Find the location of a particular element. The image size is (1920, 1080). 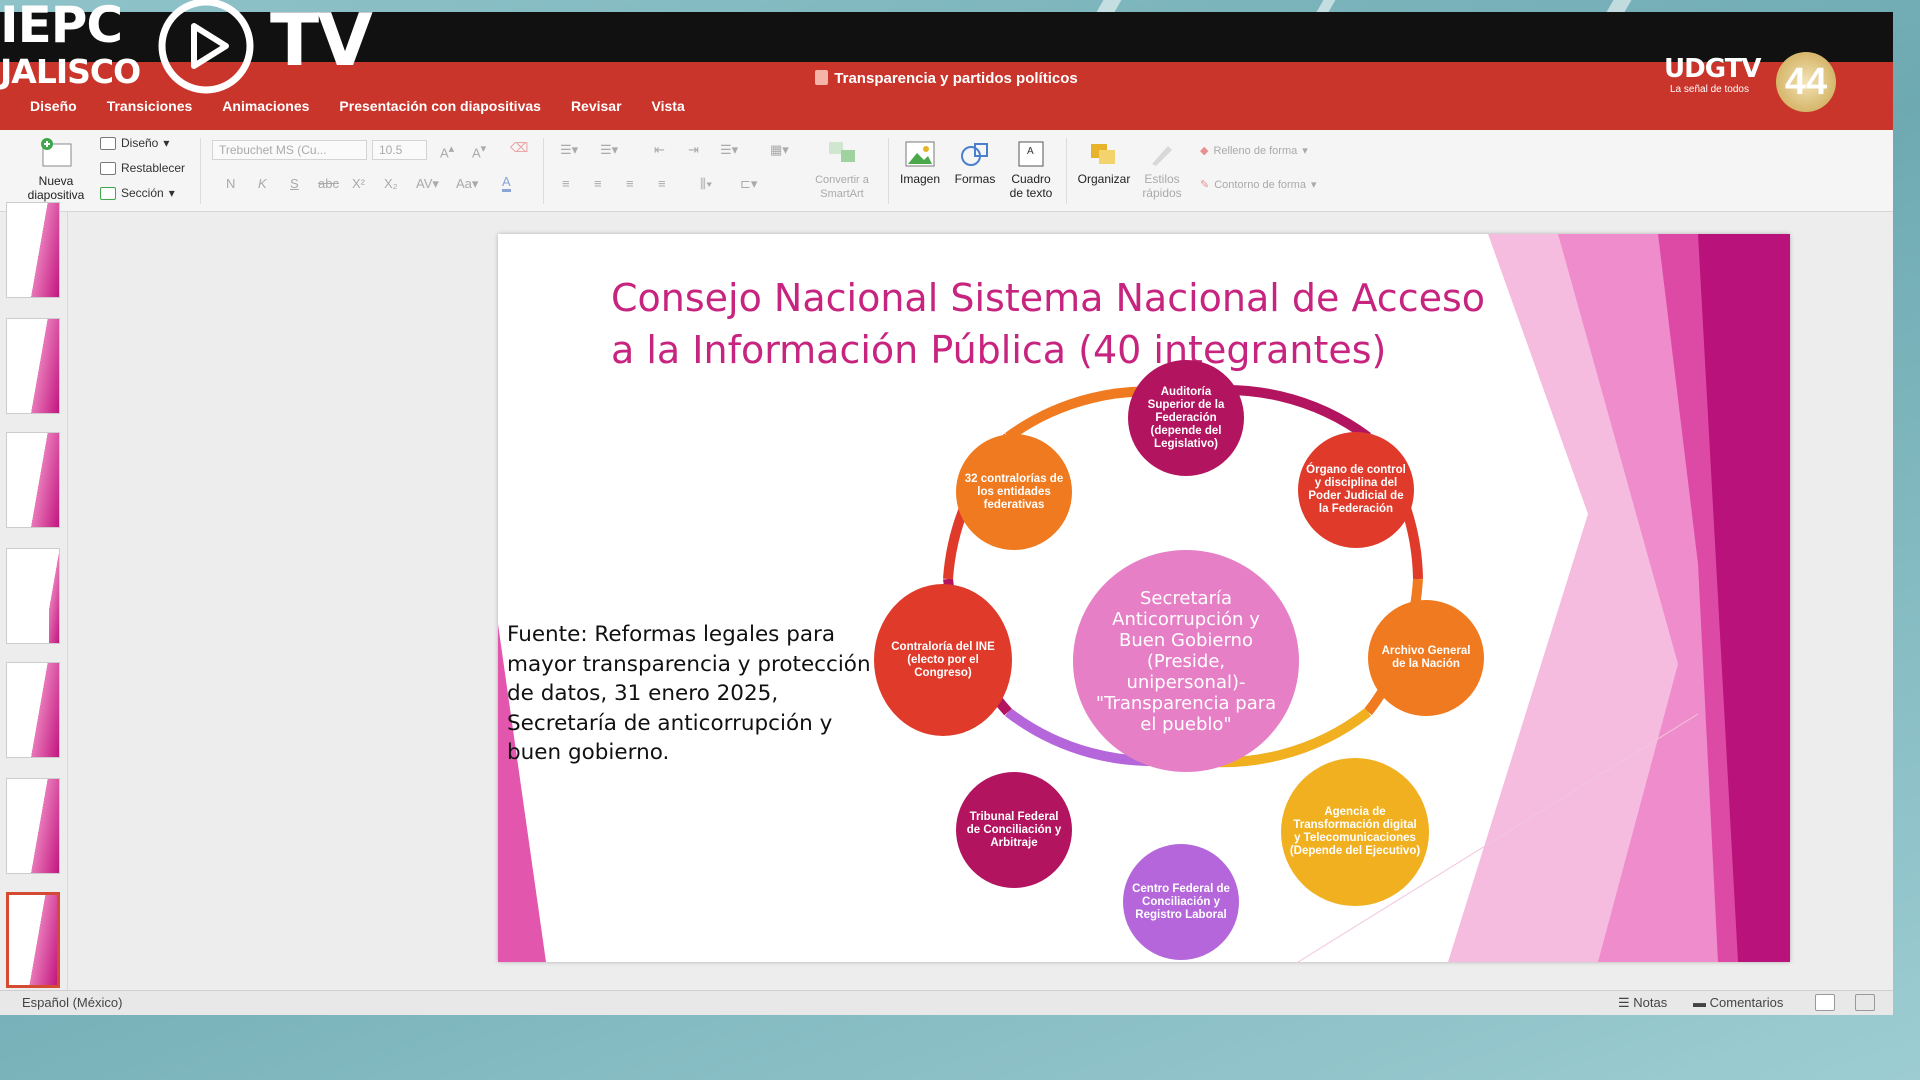

reset-button: Restablecer is located at coordinates (142, 168).